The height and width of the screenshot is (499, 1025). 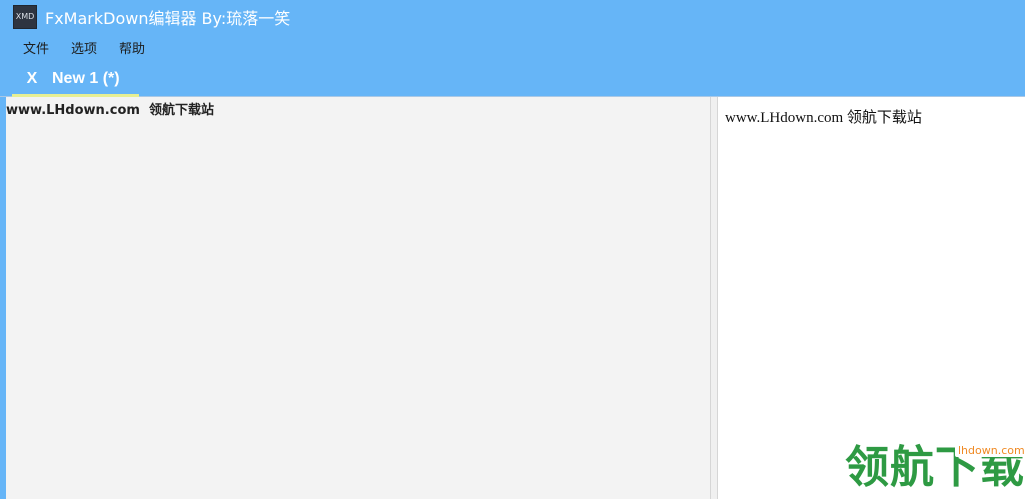 I want to click on watermark-site-badge: lhdown.com, so click(x=990, y=450).